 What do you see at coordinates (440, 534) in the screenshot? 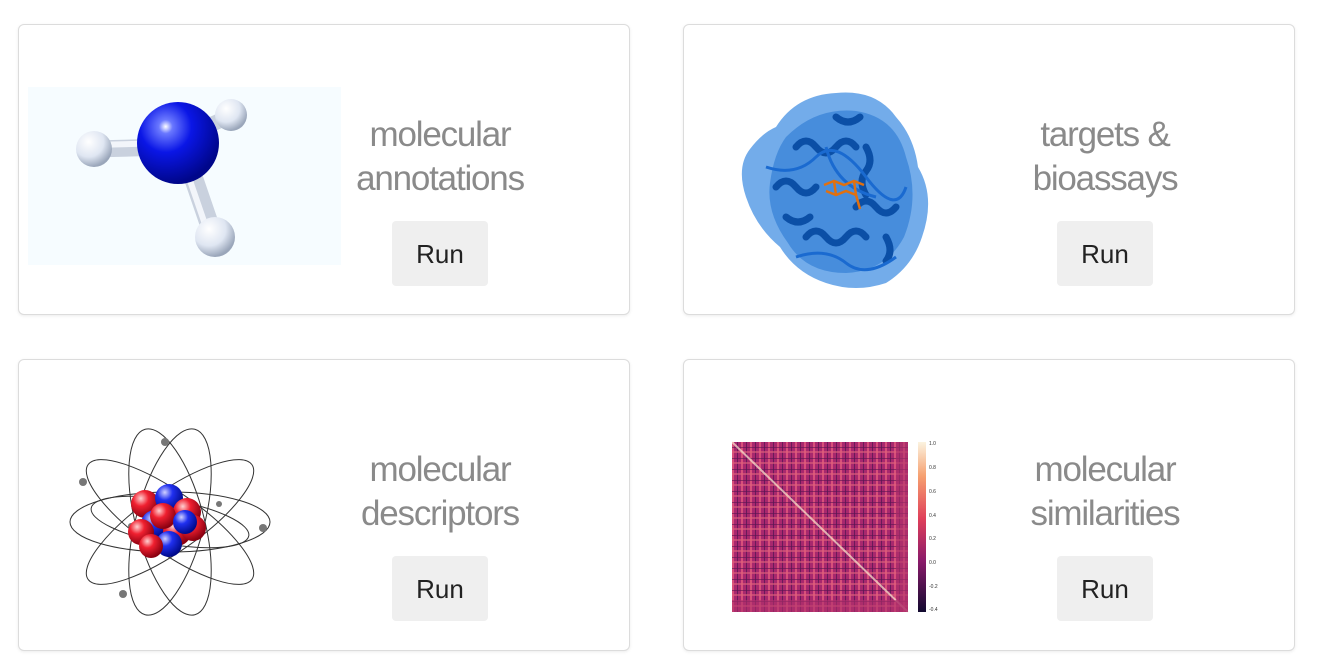
I see `card-text: molecular descriptors Run` at bounding box center [440, 534].